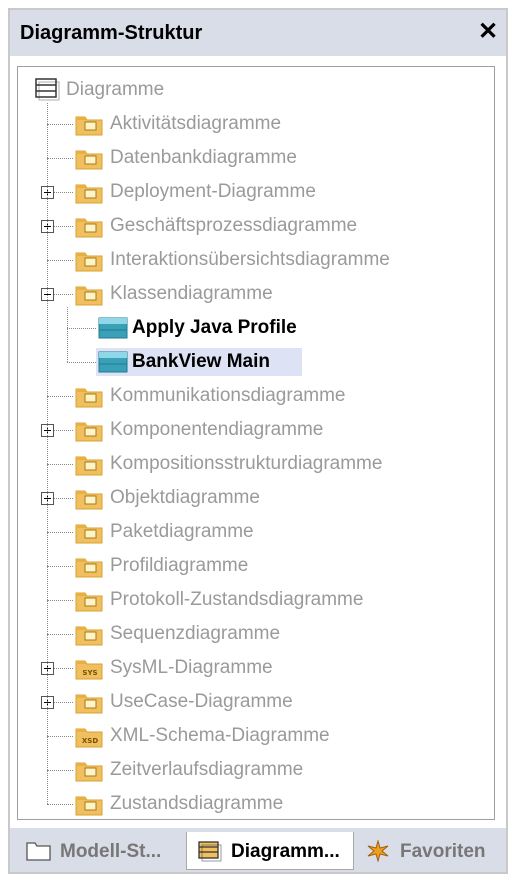 The height and width of the screenshot is (881, 518). I want to click on sequence-folder-icon, so click(89, 634).